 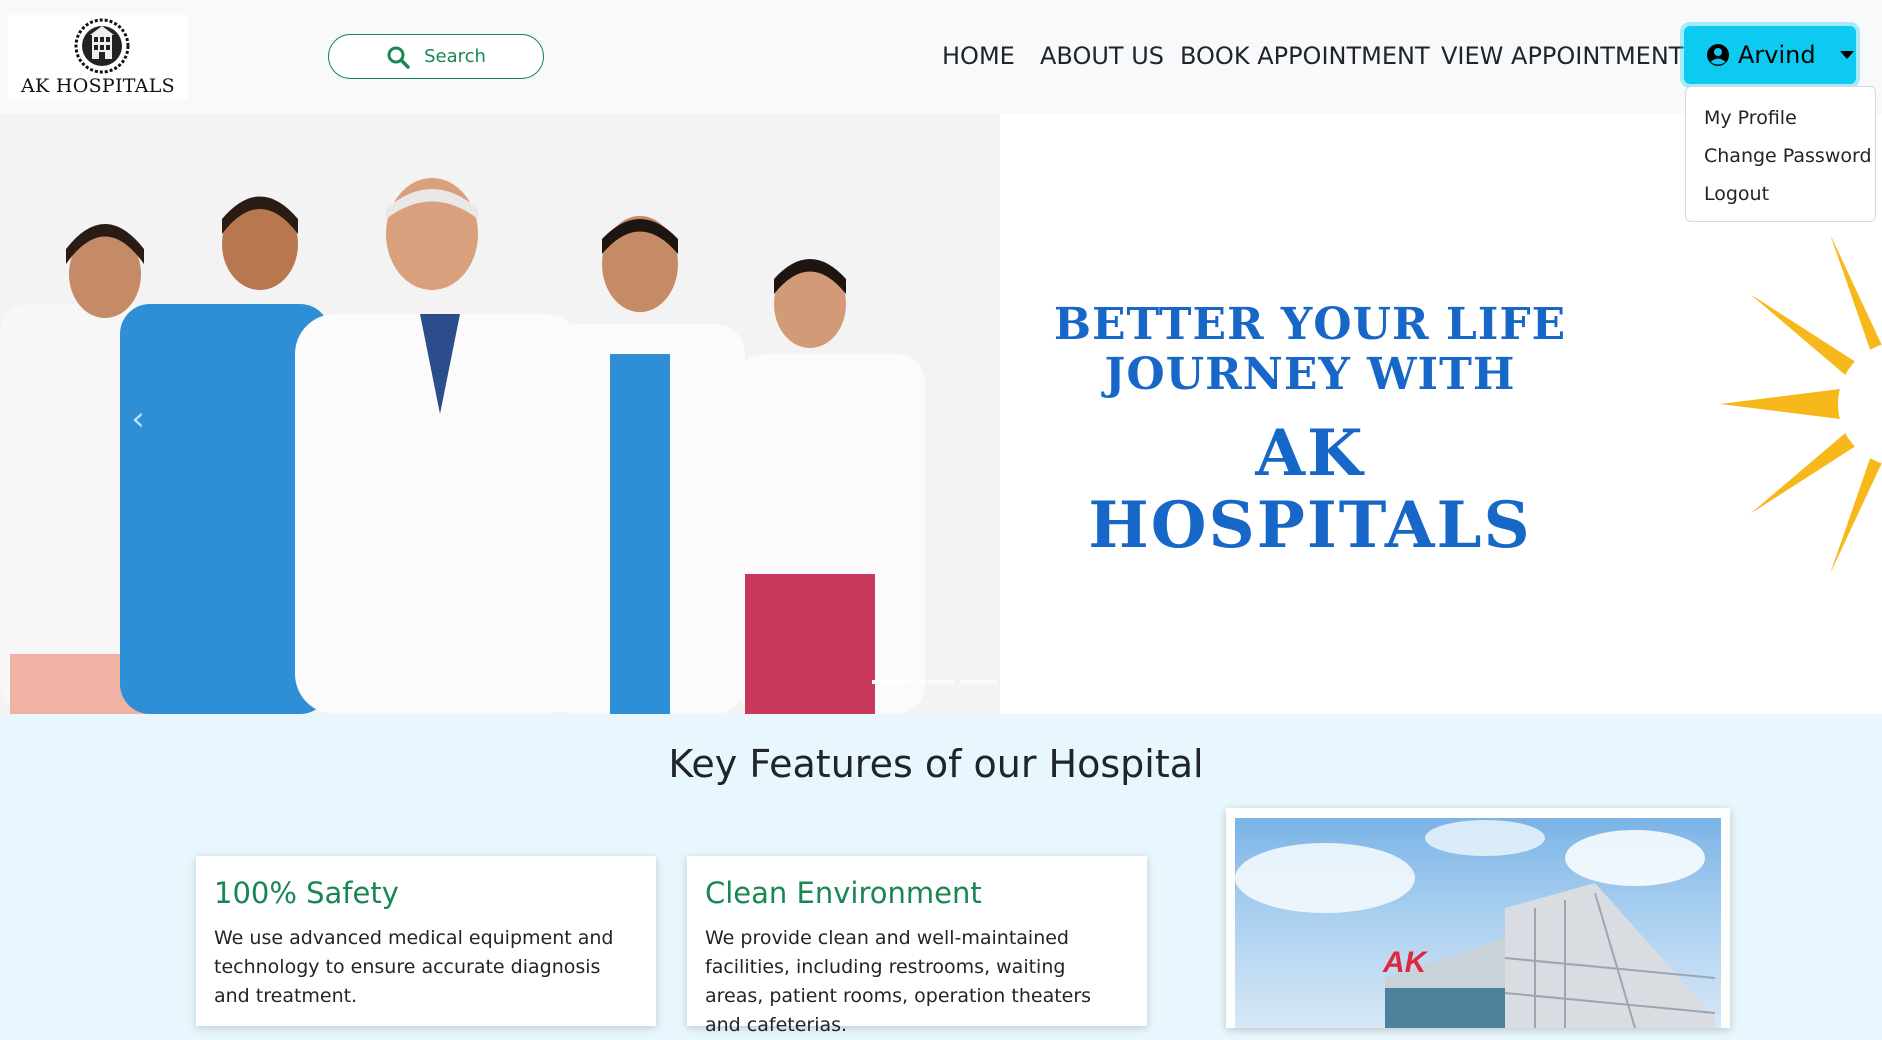 I want to click on carousel-prev-button: ‹, so click(x=138, y=419).